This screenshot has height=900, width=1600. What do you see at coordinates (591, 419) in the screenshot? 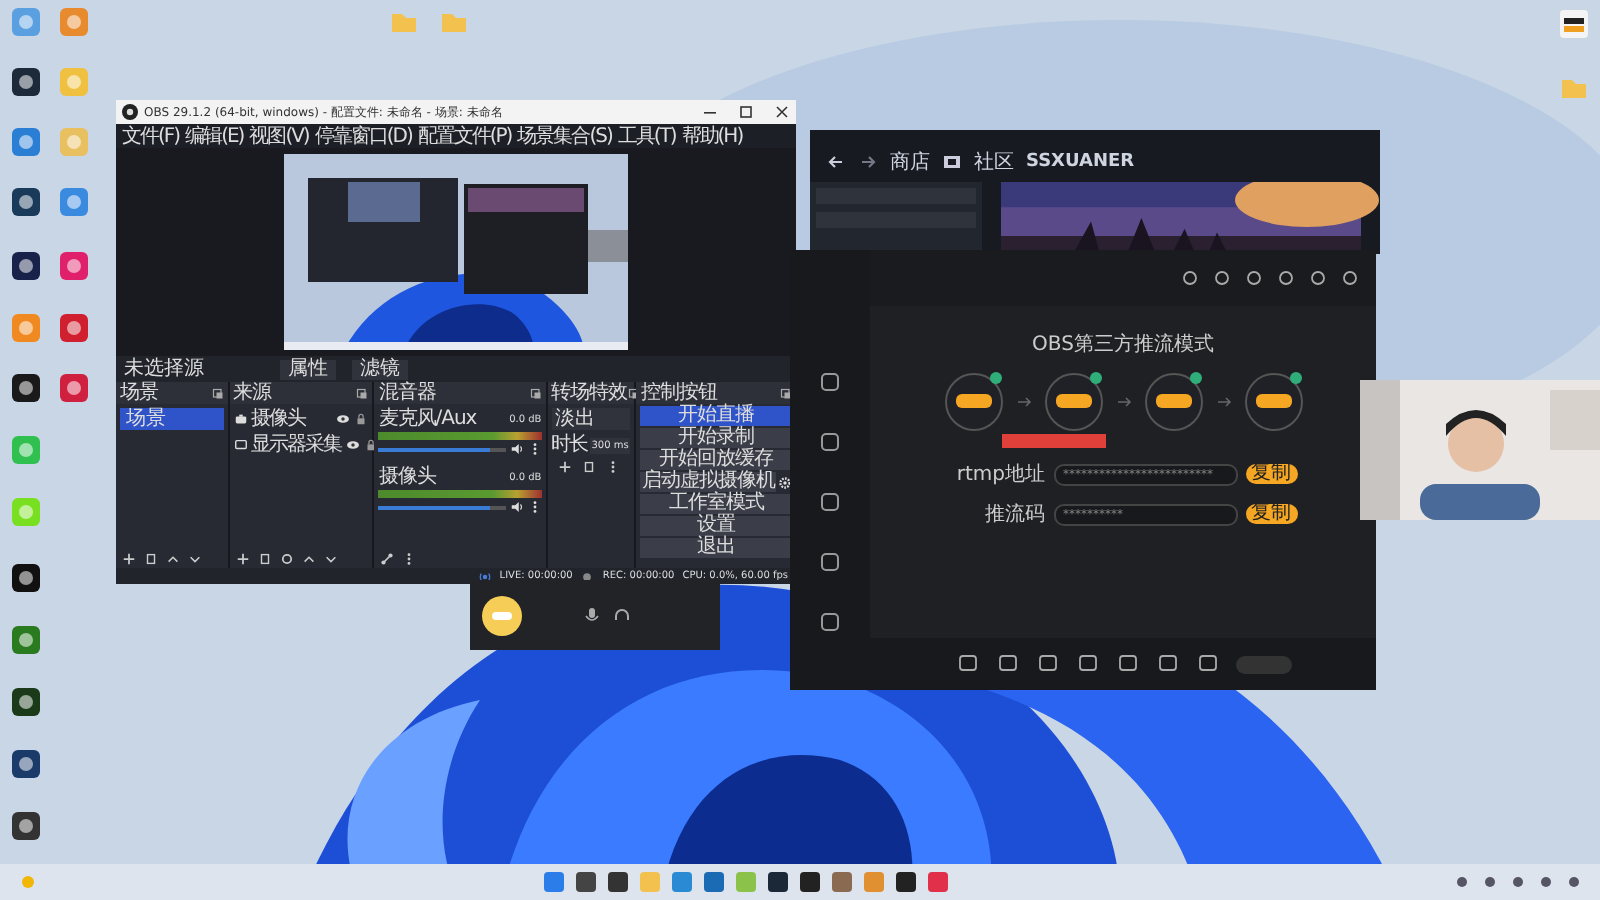
I see `transition-dropdown: 淡出` at bounding box center [591, 419].